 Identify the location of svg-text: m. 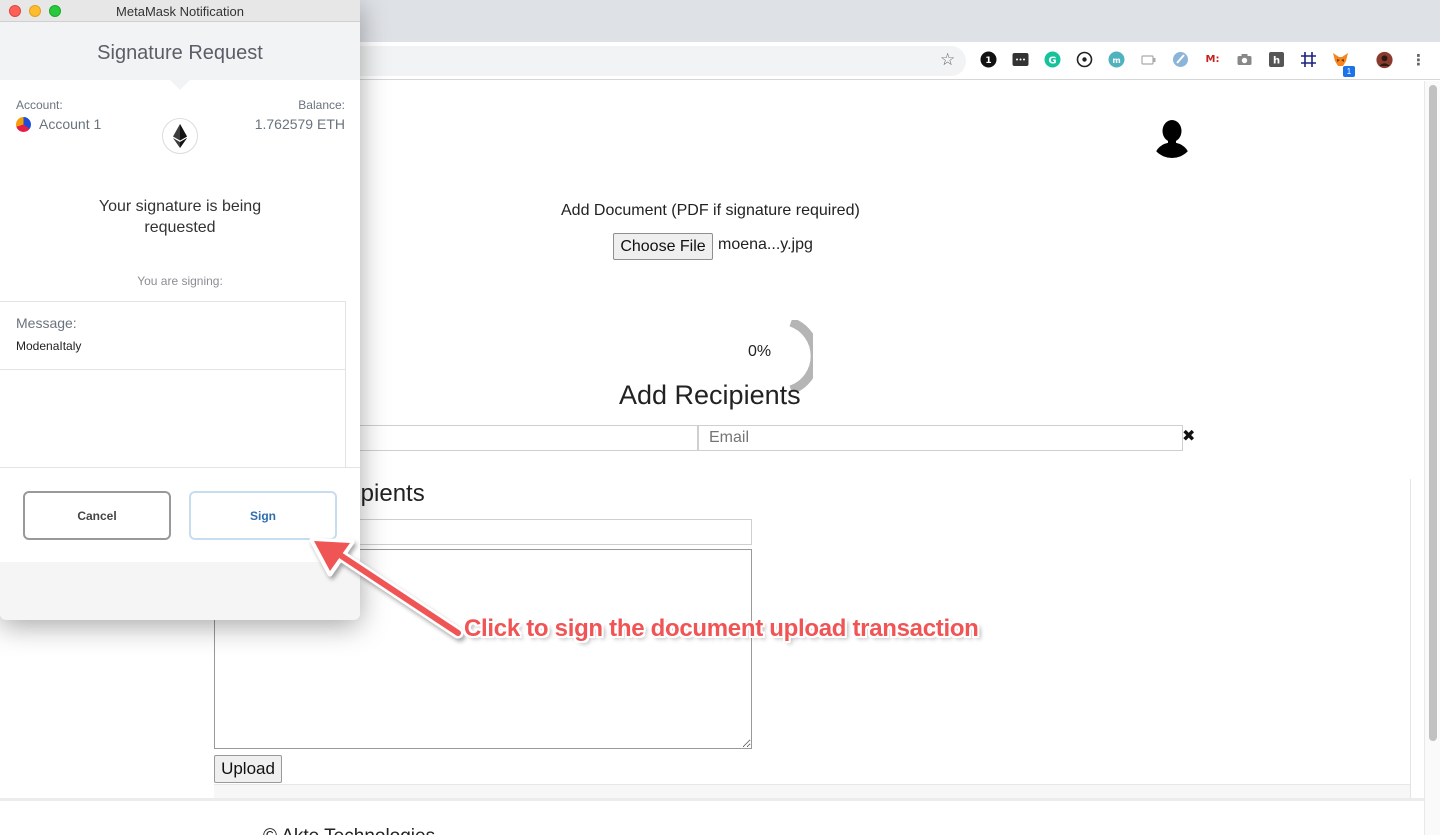
(1116, 60).